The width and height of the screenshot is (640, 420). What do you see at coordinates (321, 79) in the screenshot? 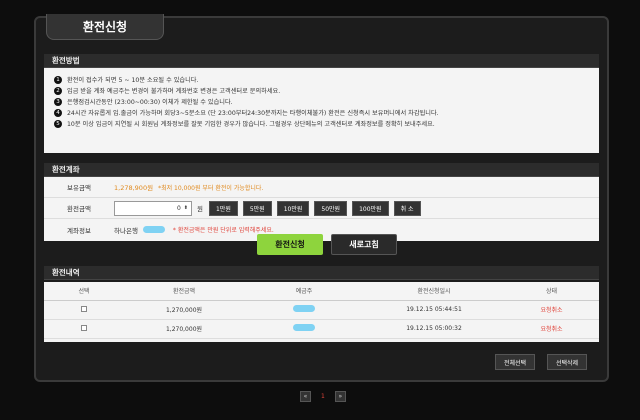
I see `method-item: 1 환전이 접수가 되면 5 ~ 10분 소요될 수 있습니다.` at bounding box center [321, 79].